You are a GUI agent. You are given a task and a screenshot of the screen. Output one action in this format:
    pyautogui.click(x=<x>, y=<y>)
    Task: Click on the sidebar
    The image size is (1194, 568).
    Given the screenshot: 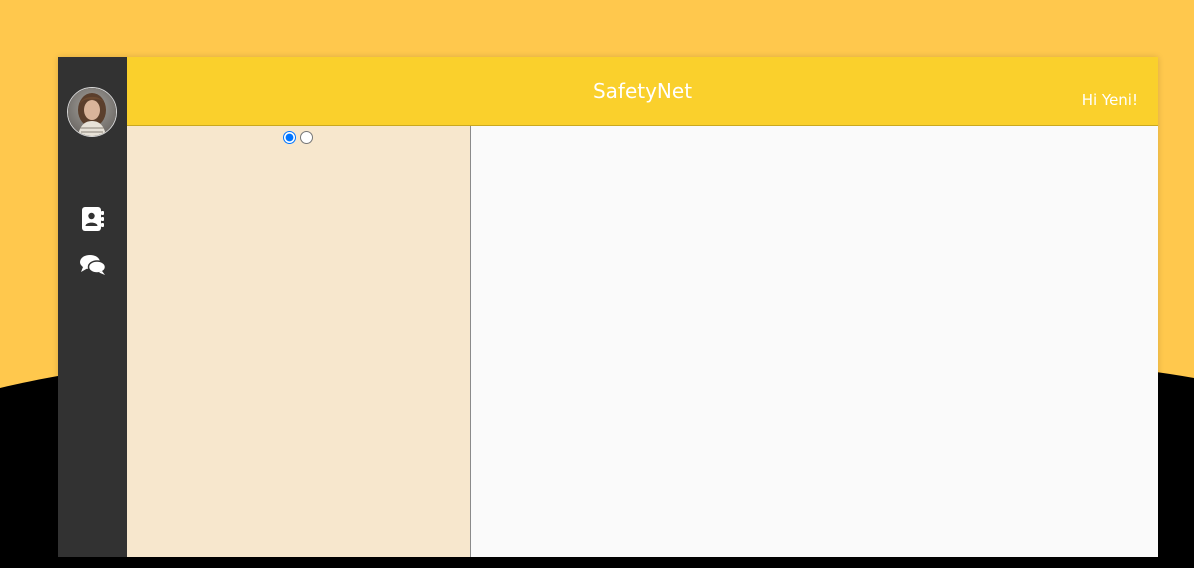 What is the action you would take?
    pyautogui.click(x=92, y=307)
    